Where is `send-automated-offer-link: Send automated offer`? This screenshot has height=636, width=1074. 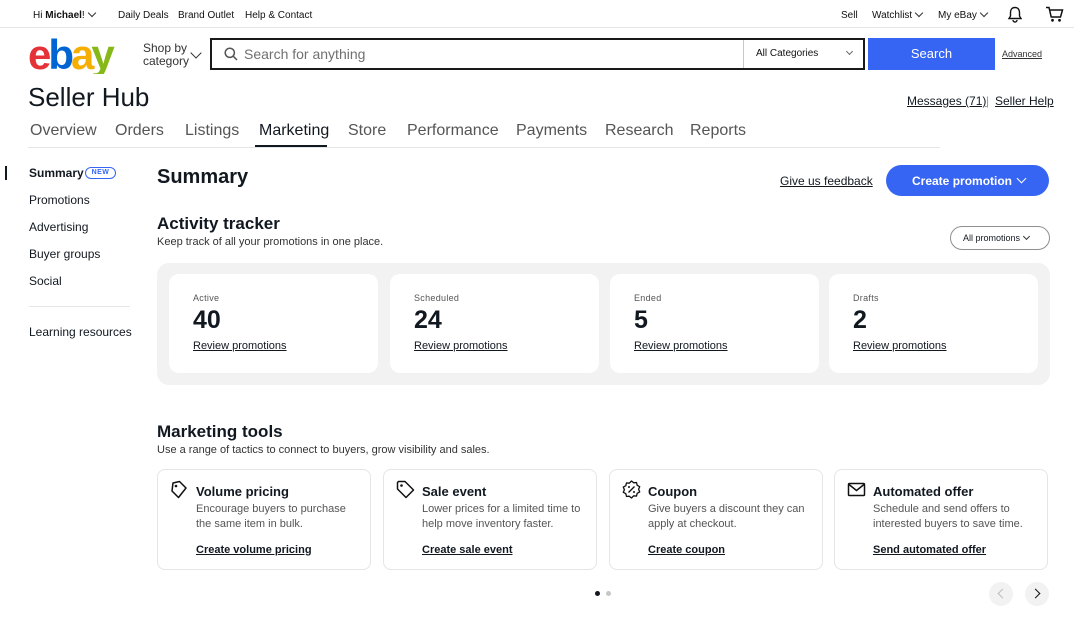 send-automated-offer-link: Send automated offer is located at coordinates (929, 550).